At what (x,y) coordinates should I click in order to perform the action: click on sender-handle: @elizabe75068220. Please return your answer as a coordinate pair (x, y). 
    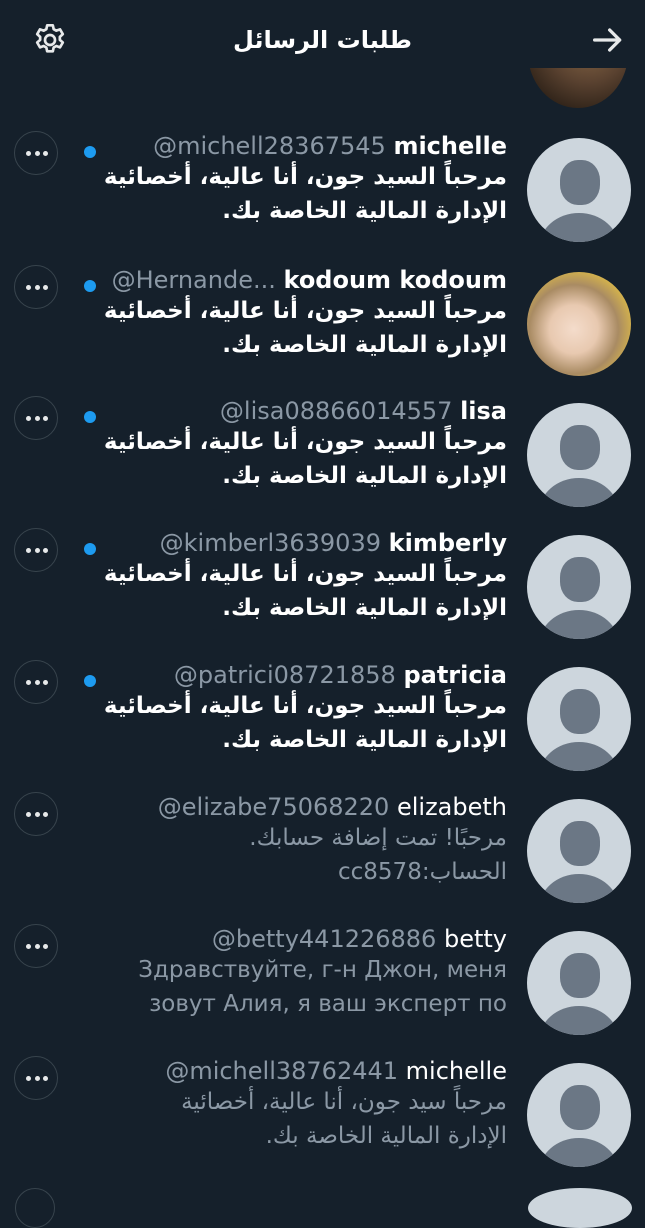
    Looking at the image, I should click on (273, 807).